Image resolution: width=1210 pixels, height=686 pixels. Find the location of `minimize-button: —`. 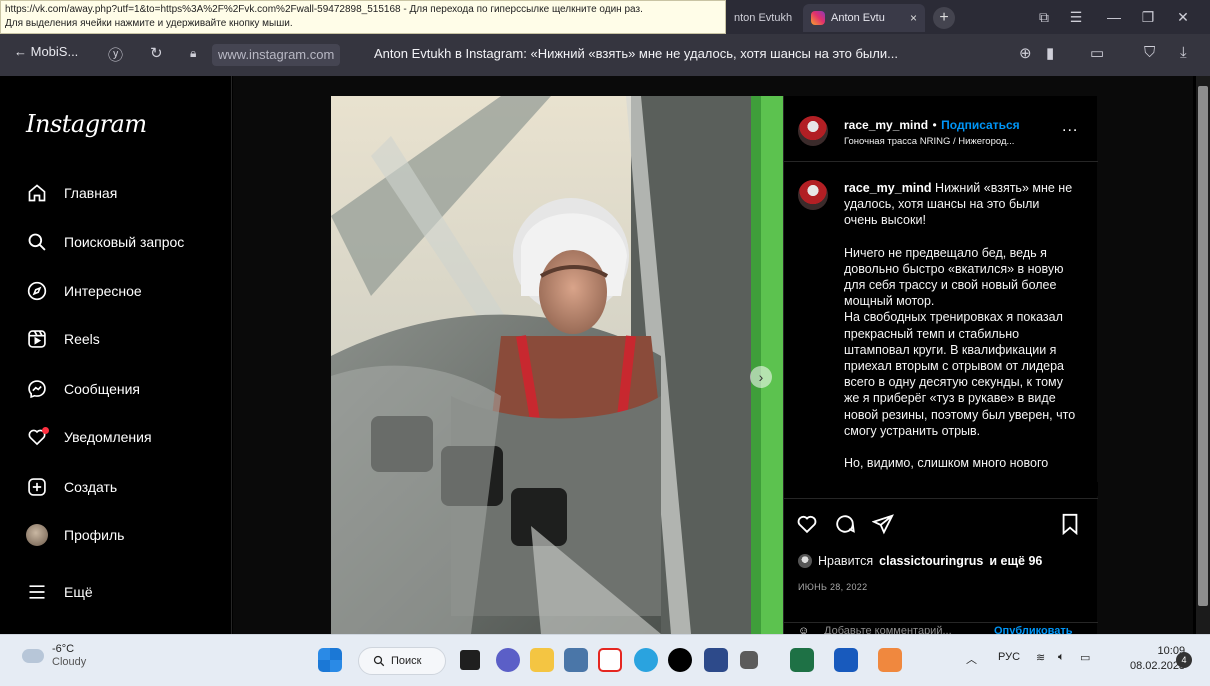

minimize-button: — is located at coordinates (1114, 17).